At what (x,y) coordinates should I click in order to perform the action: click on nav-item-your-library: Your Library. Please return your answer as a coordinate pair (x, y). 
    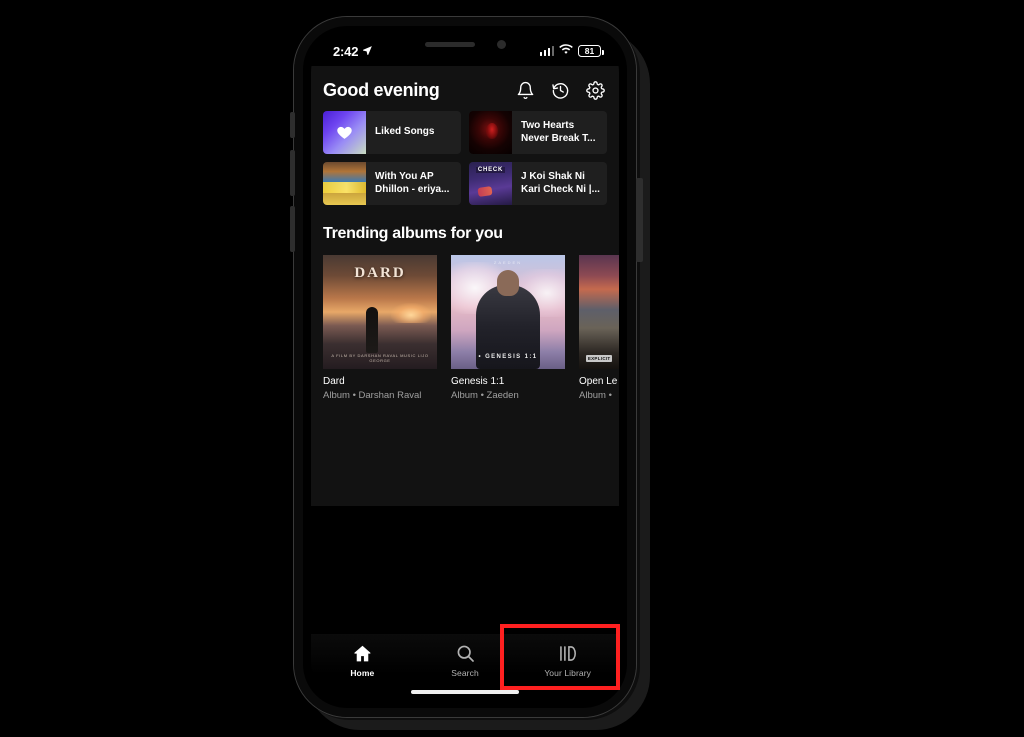
    Looking at the image, I should click on (567, 660).